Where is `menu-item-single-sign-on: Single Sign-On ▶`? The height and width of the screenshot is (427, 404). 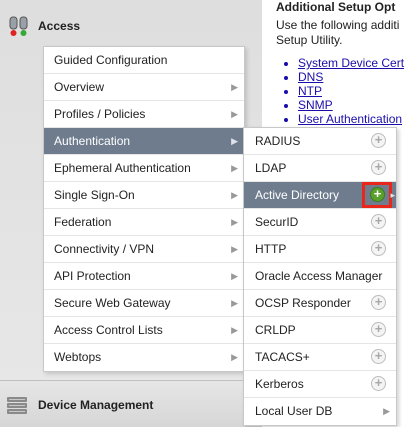 menu-item-single-sign-on: Single Sign-On ▶ is located at coordinates (144, 195).